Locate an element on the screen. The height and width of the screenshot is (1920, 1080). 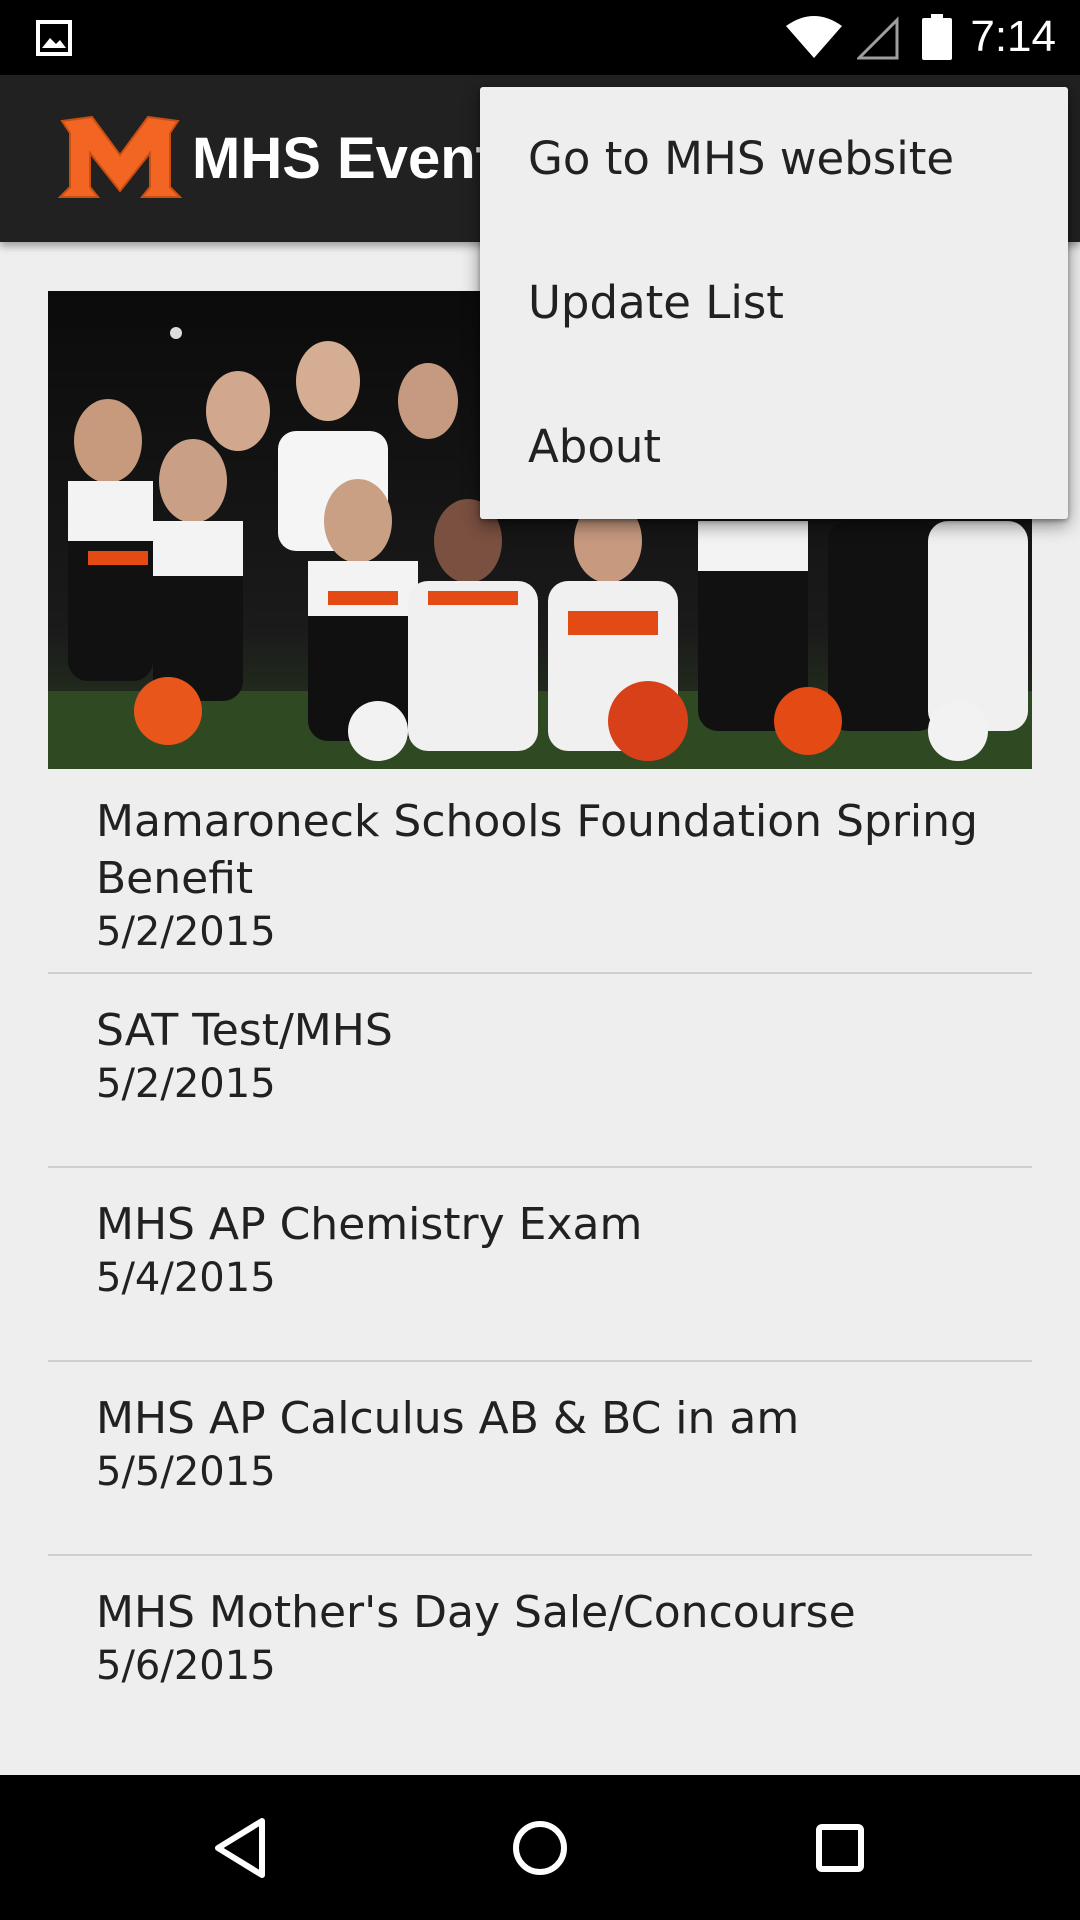
menu-item-go-to-website: Go to MHS website is located at coordinates (774, 159).